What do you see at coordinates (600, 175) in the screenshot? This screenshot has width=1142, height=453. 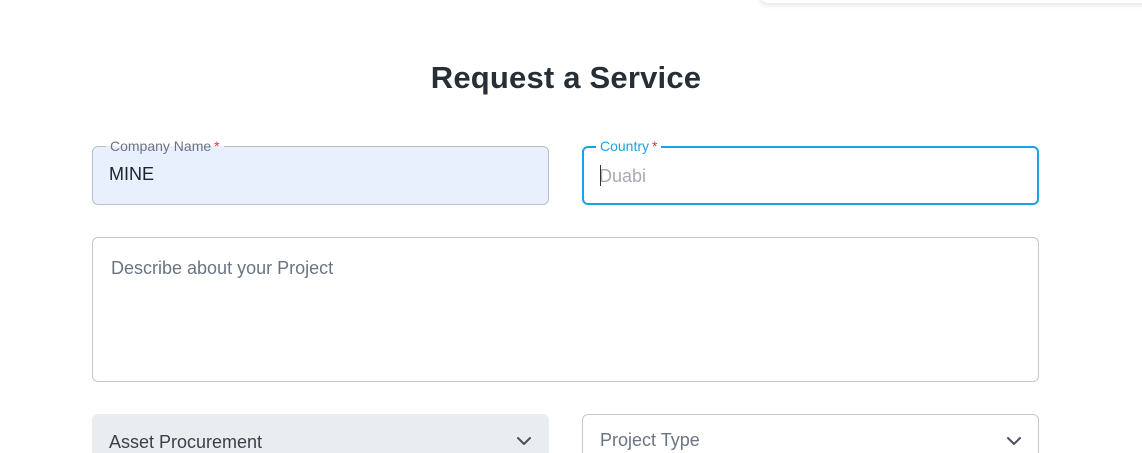 I see `text-caret` at bounding box center [600, 175].